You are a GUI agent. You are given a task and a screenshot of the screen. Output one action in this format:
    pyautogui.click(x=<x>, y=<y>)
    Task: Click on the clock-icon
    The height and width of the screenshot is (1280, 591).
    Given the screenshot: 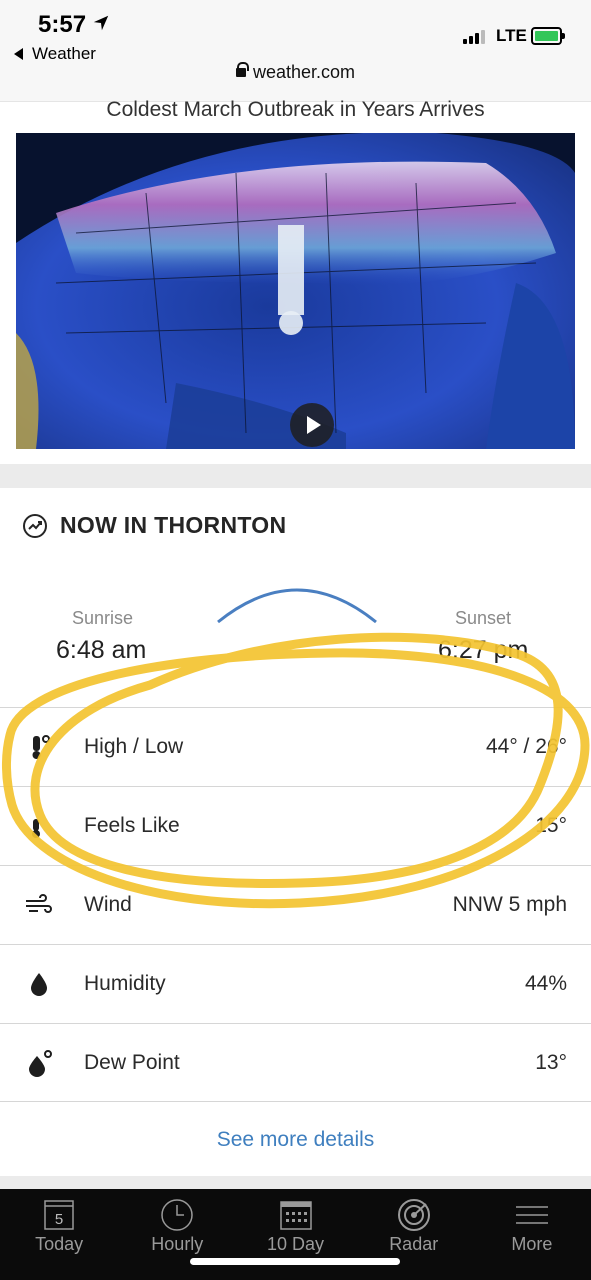 What is the action you would take?
    pyautogui.click(x=177, y=1215)
    